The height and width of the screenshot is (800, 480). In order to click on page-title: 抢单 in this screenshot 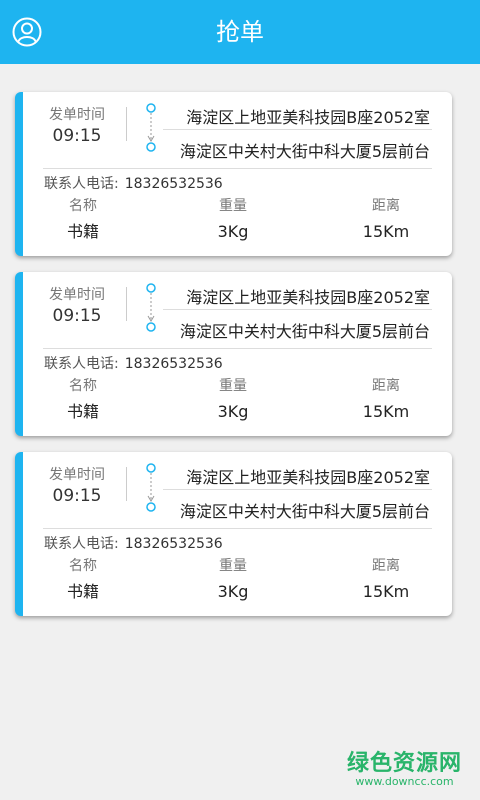, I will do `click(240, 32)`.